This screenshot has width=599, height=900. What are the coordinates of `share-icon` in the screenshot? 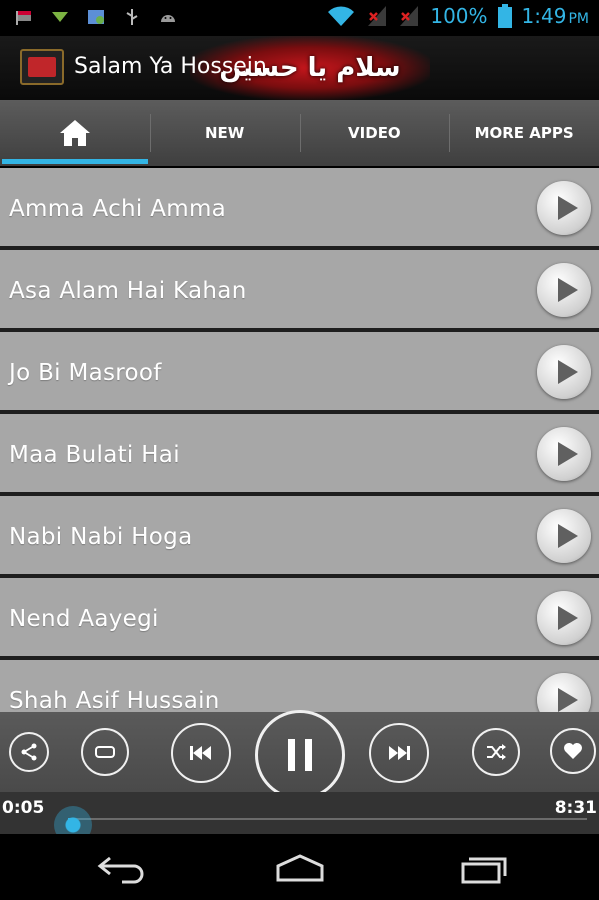 It's located at (29, 752).